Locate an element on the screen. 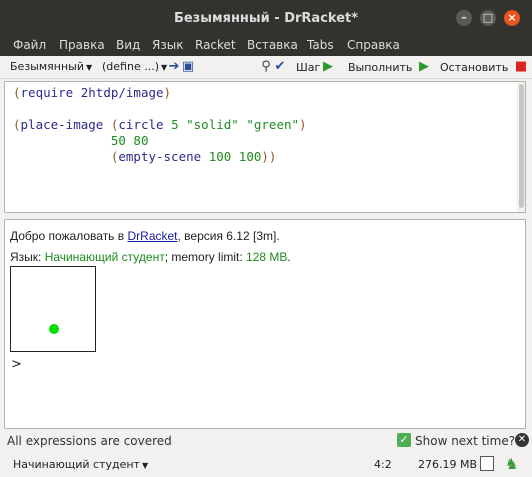 Image resolution: width=532 pixels, height=477 pixels. step-button: Шаг is located at coordinates (308, 67).